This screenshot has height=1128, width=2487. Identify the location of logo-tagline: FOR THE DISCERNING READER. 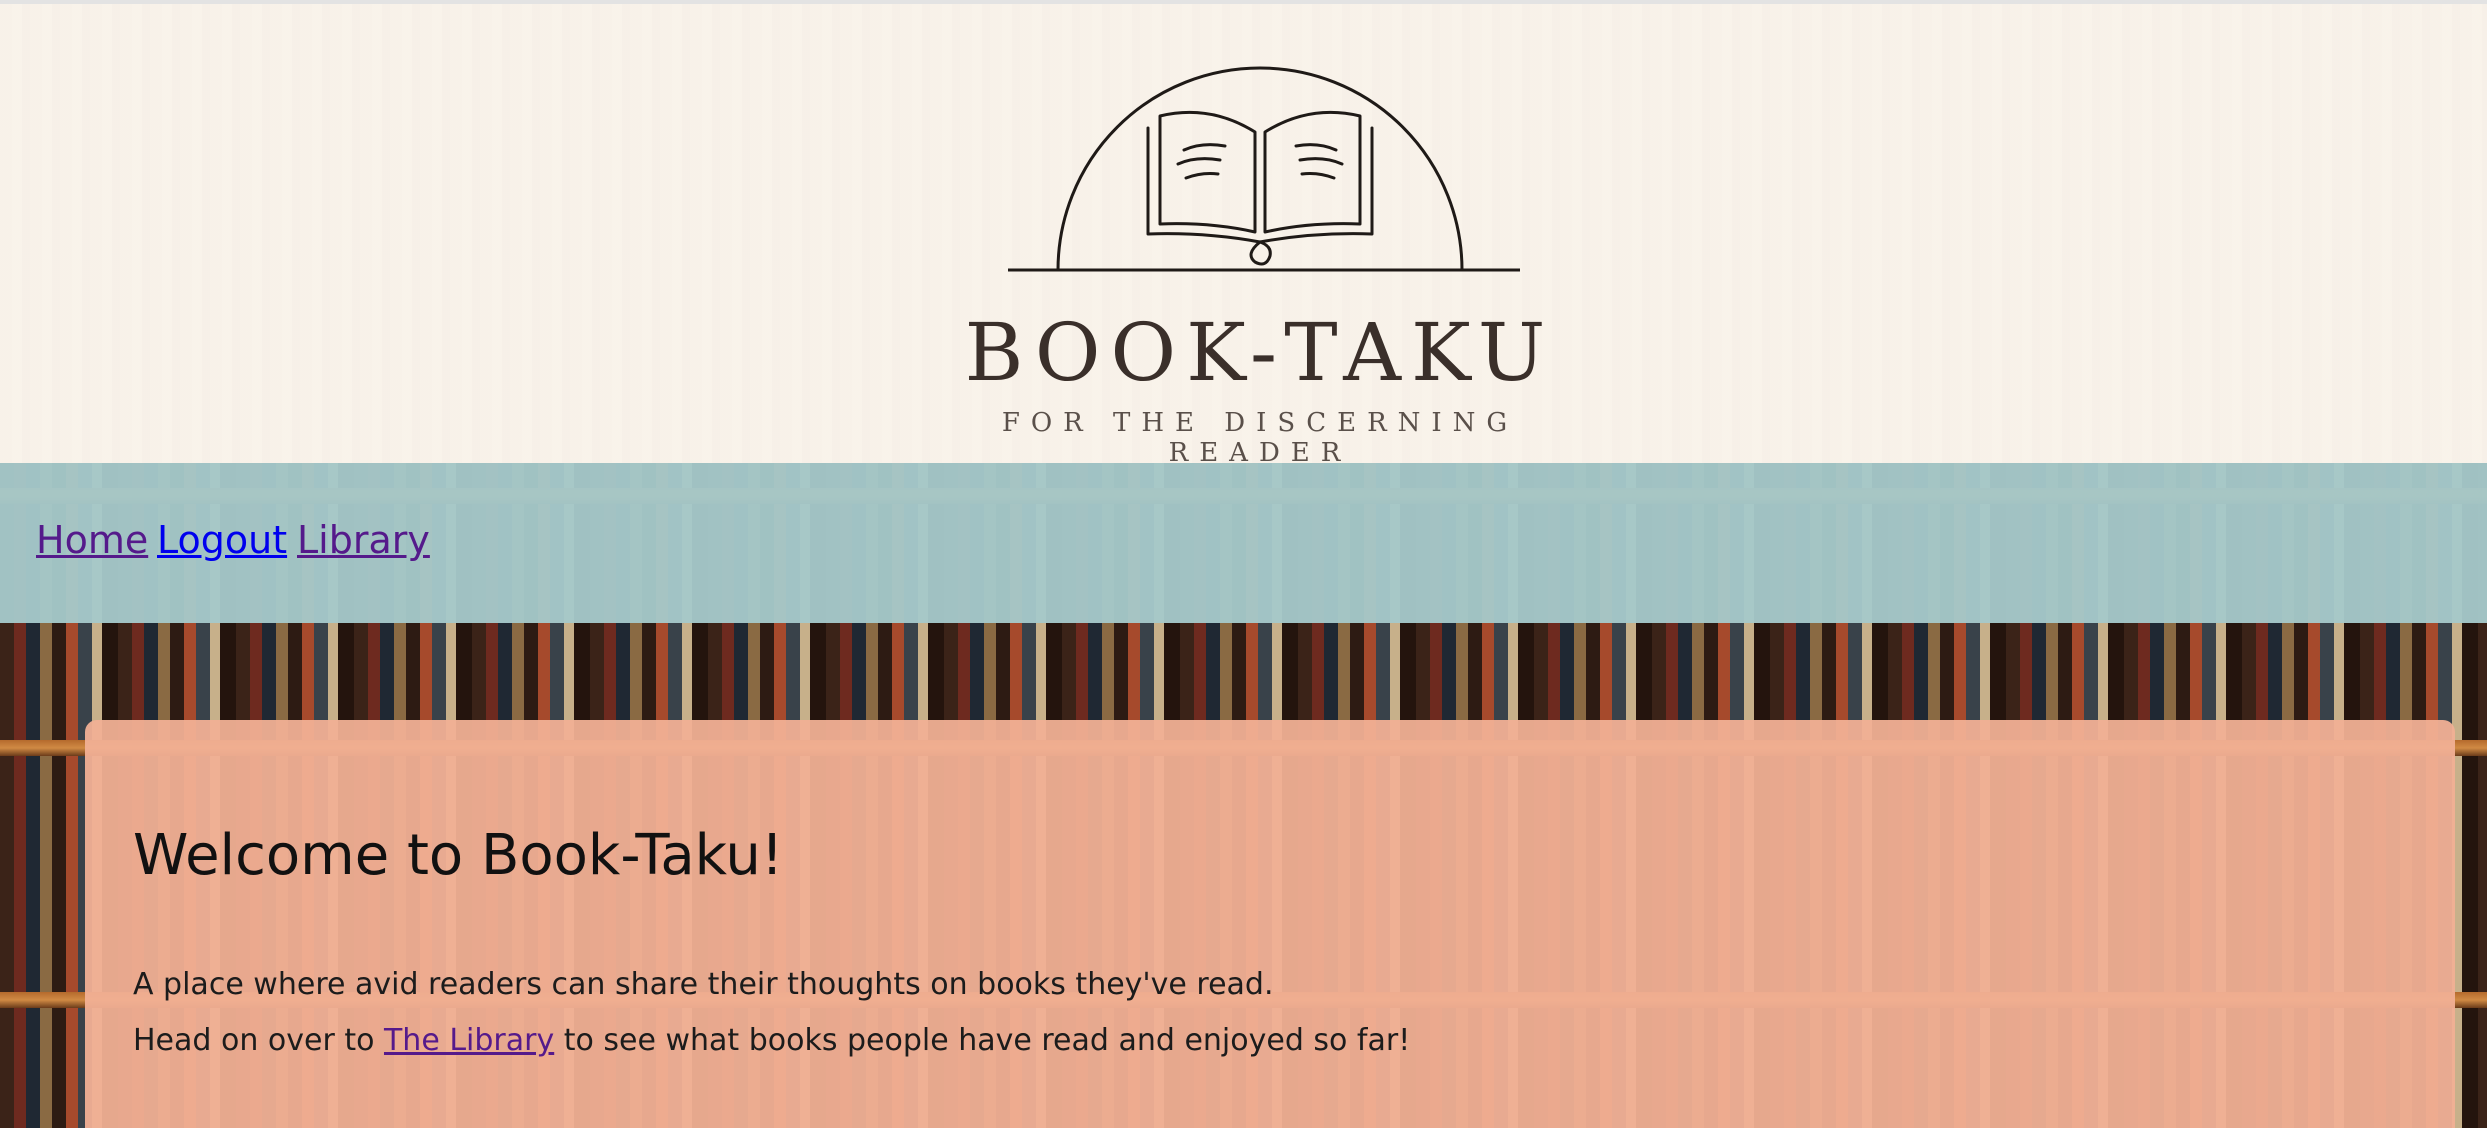
(1260, 438).